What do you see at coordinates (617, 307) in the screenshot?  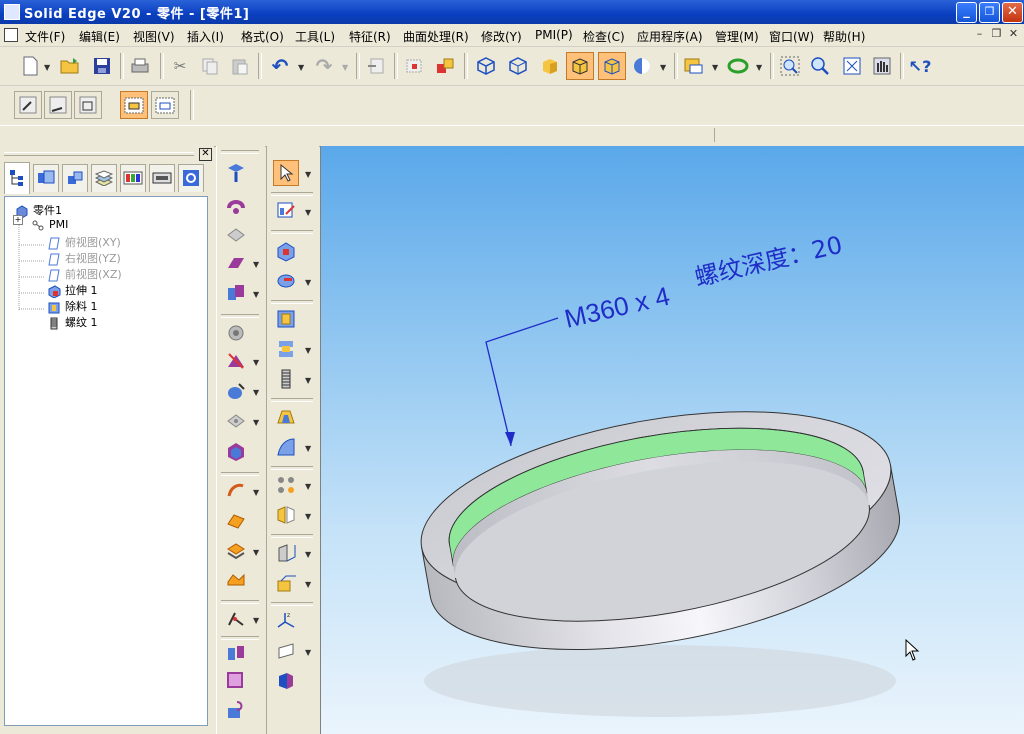 I see `thread-spec-label: M360 x 4` at bounding box center [617, 307].